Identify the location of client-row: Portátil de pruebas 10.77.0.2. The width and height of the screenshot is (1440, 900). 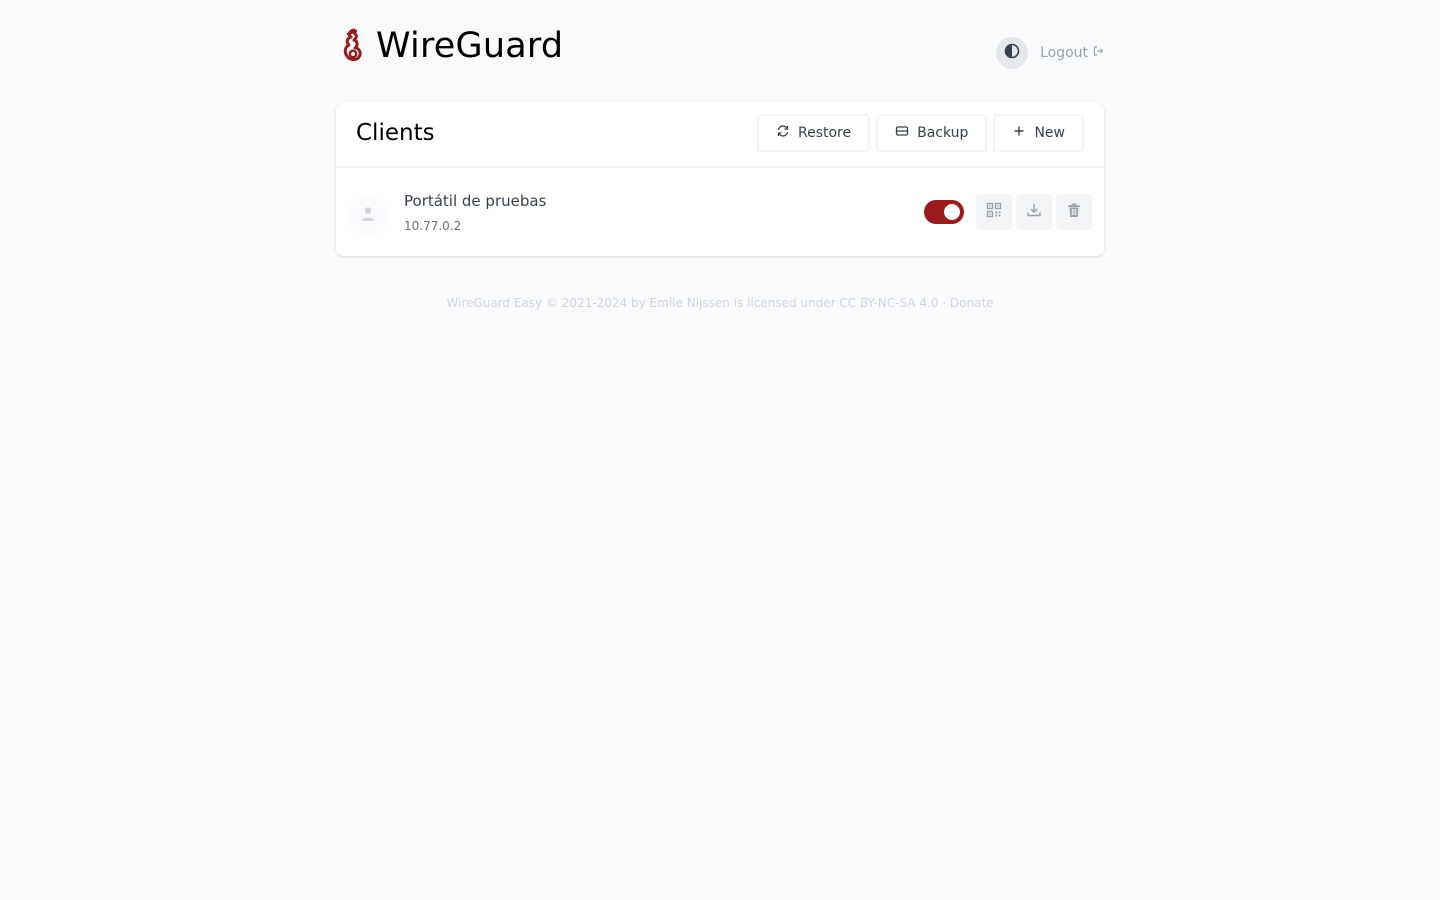
(720, 212).